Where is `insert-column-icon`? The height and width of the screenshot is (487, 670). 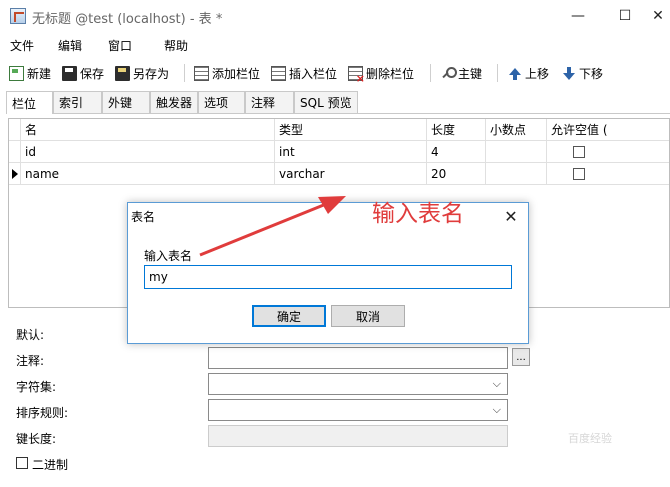
insert-column-icon is located at coordinates (278, 73).